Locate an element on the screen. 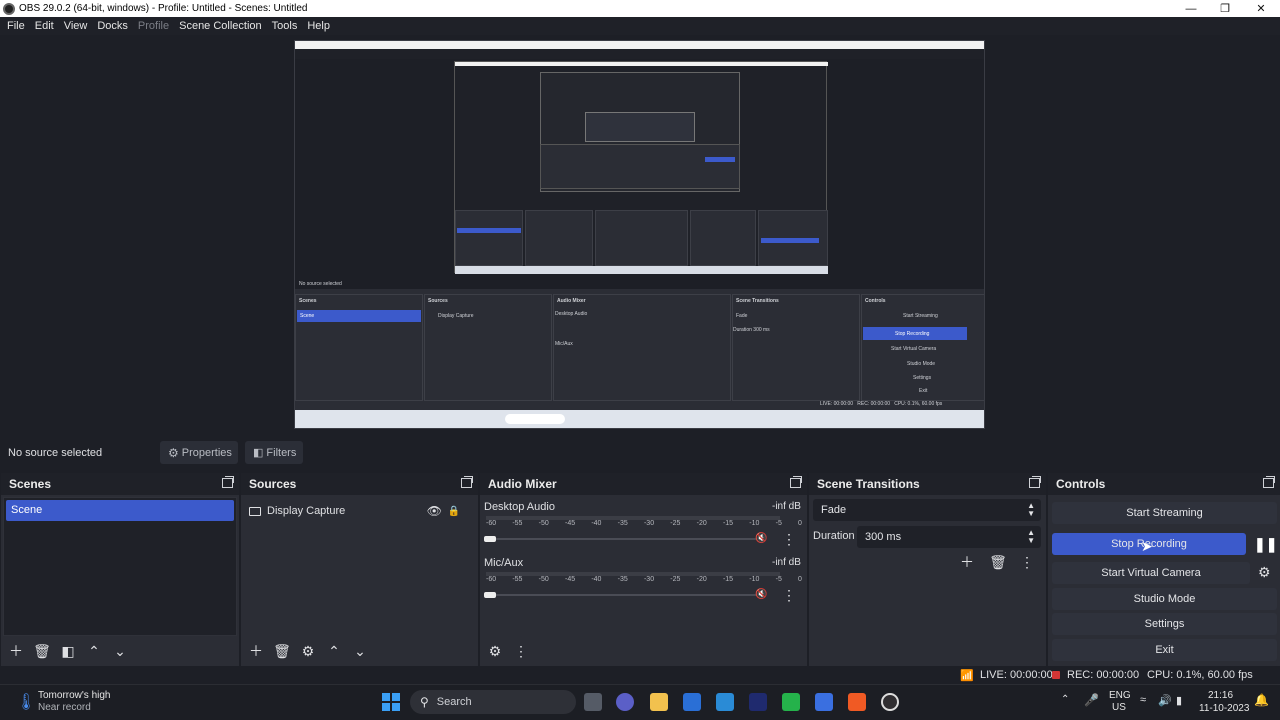 The image size is (1280, 720). weather-line2: Near record is located at coordinates (64, 707).